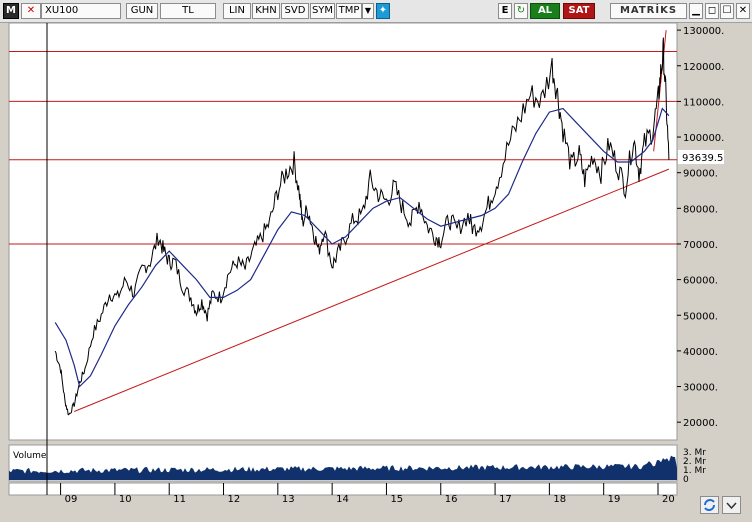 The height and width of the screenshot is (522, 752). What do you see at coordinates (668, 499) in the screenshot?
I see `x-tick-label: 20` at bounding box center [668, 499].